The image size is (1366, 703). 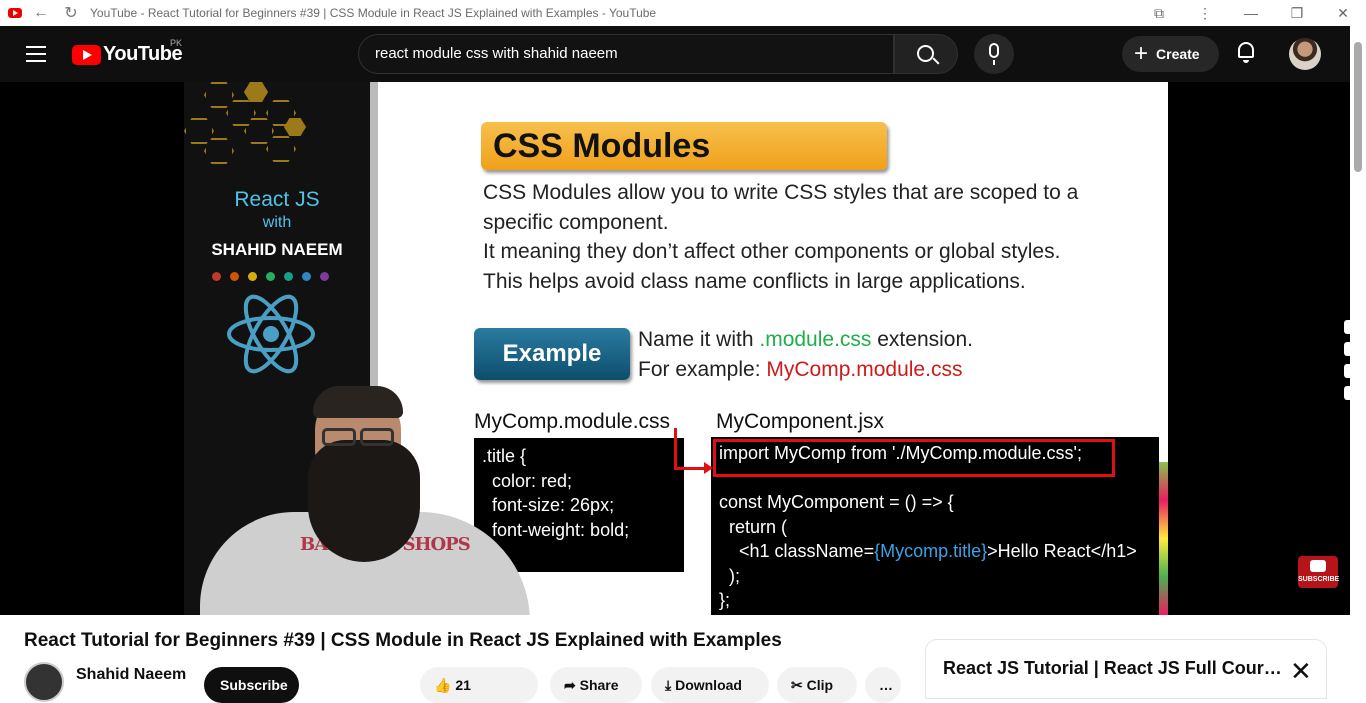 I want to click on screenshot-icon, so click(x=1347, y=327).